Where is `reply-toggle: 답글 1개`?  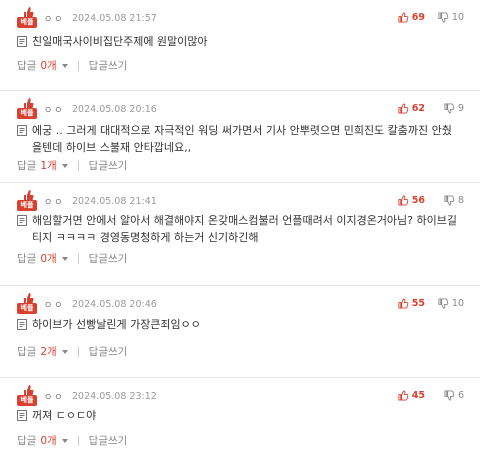 reply-toggle: 답글 1개 is located at coordinates (47, 165).